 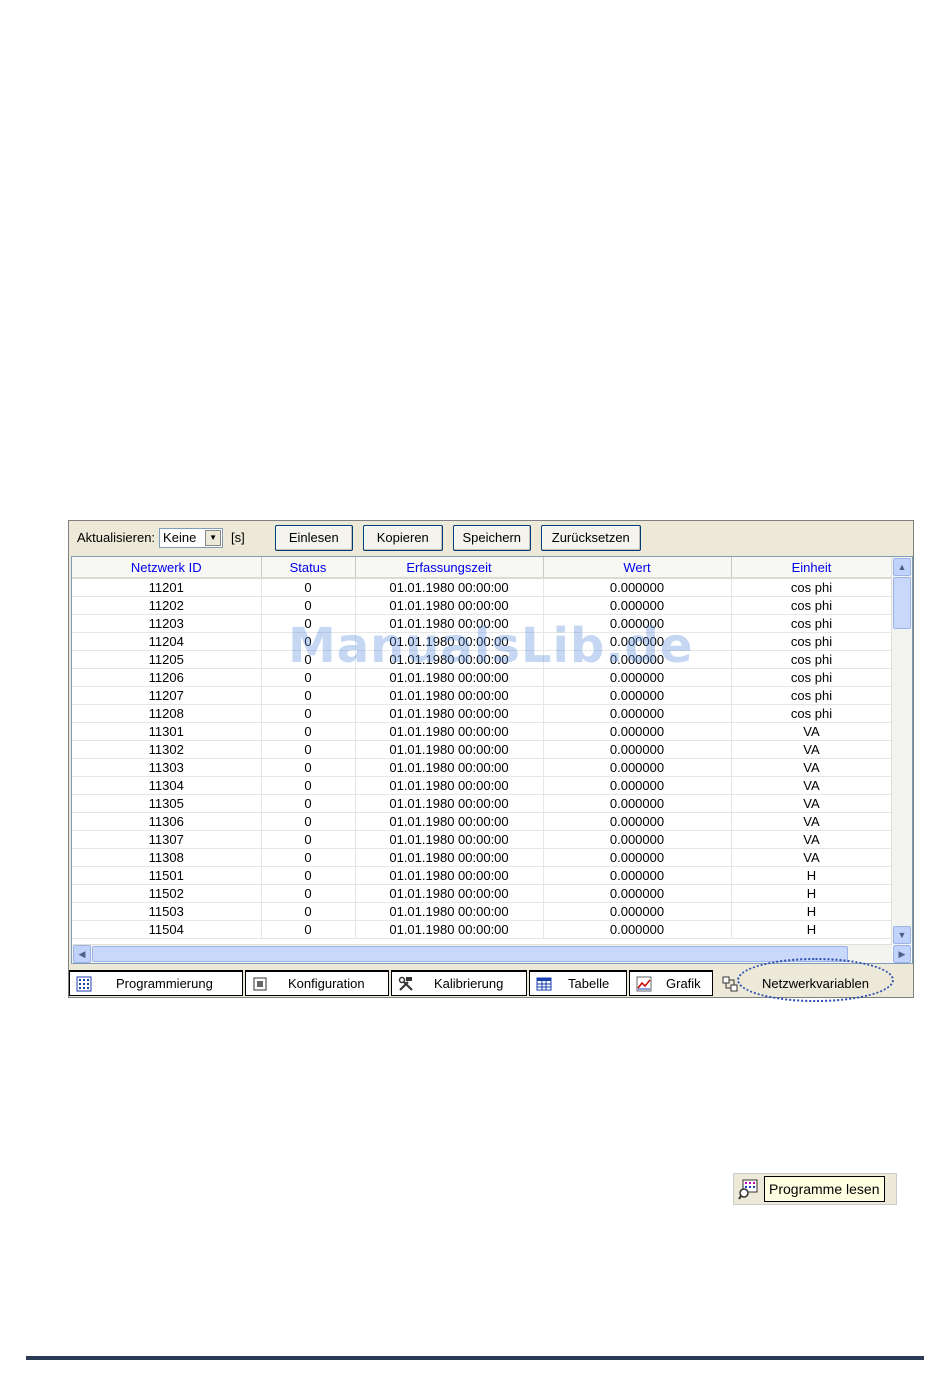 What do you see at coordinates (644, 983) in the screenshot?
I see `chart-icon` at bounding box center [644, 983].